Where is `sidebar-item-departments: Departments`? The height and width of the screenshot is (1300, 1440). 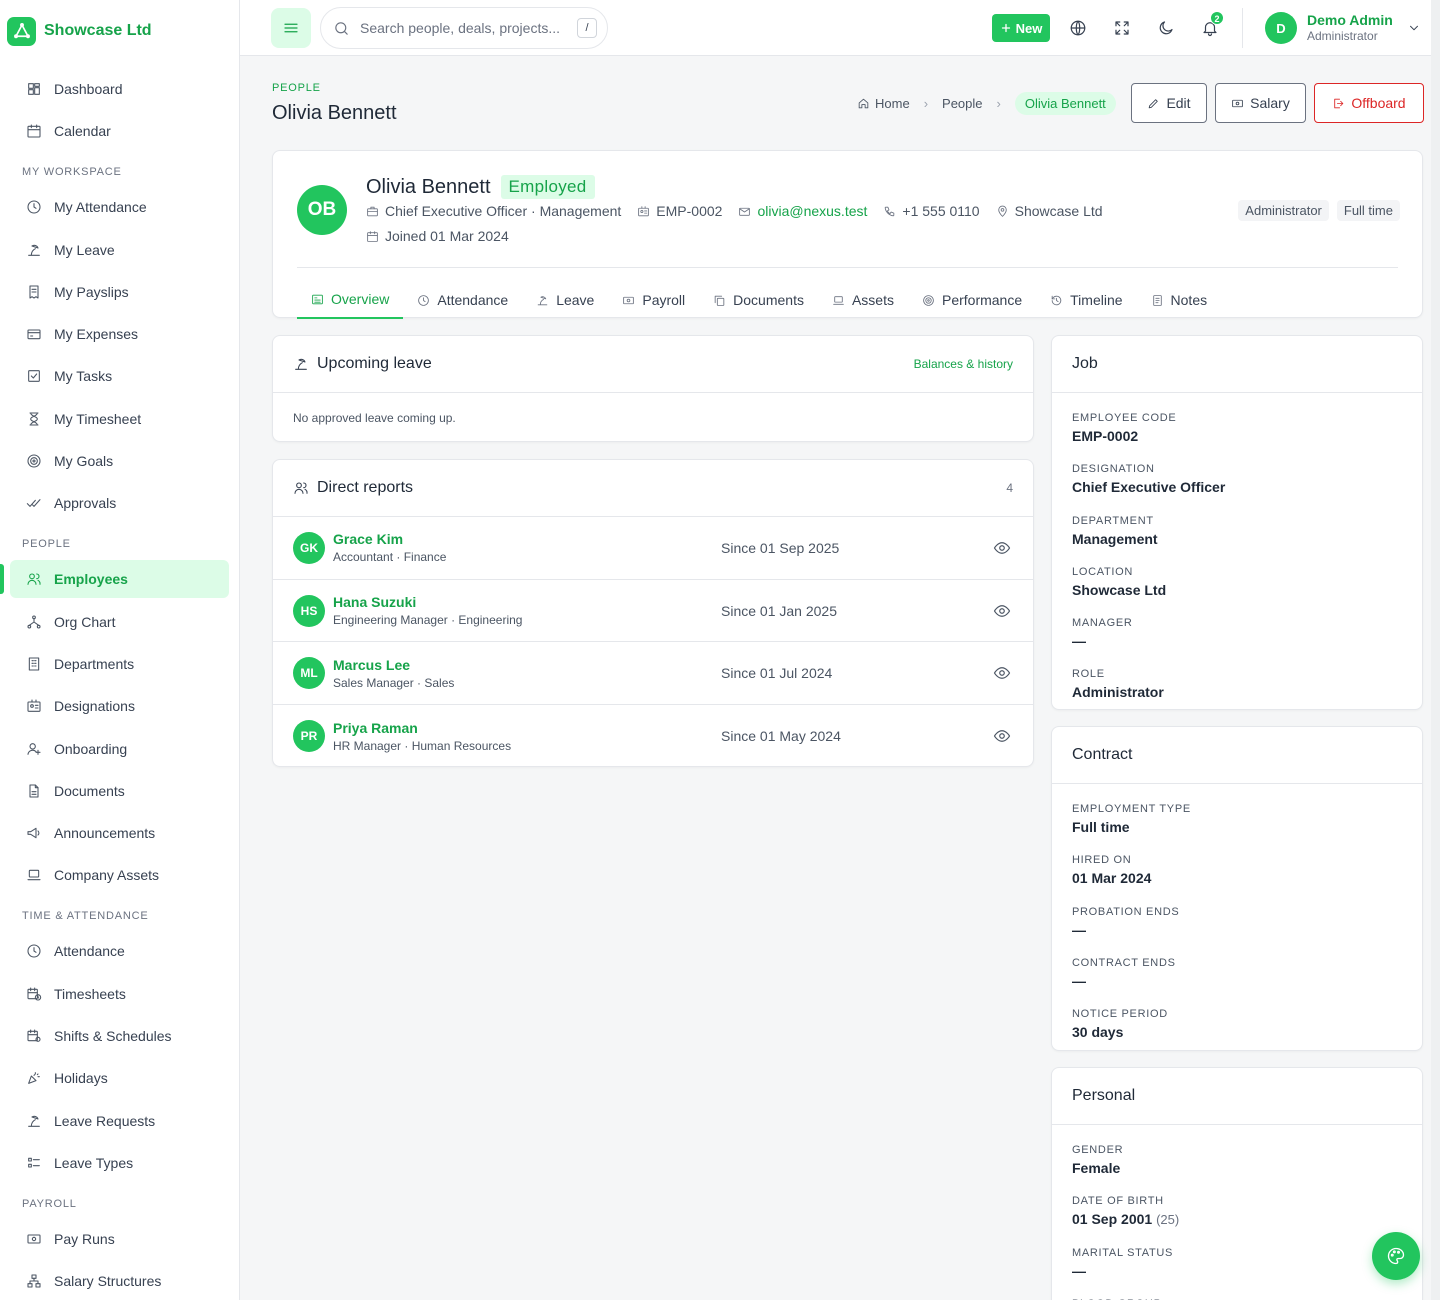
sidebar-item-departments: Departments is located at coordinates (119, 664).